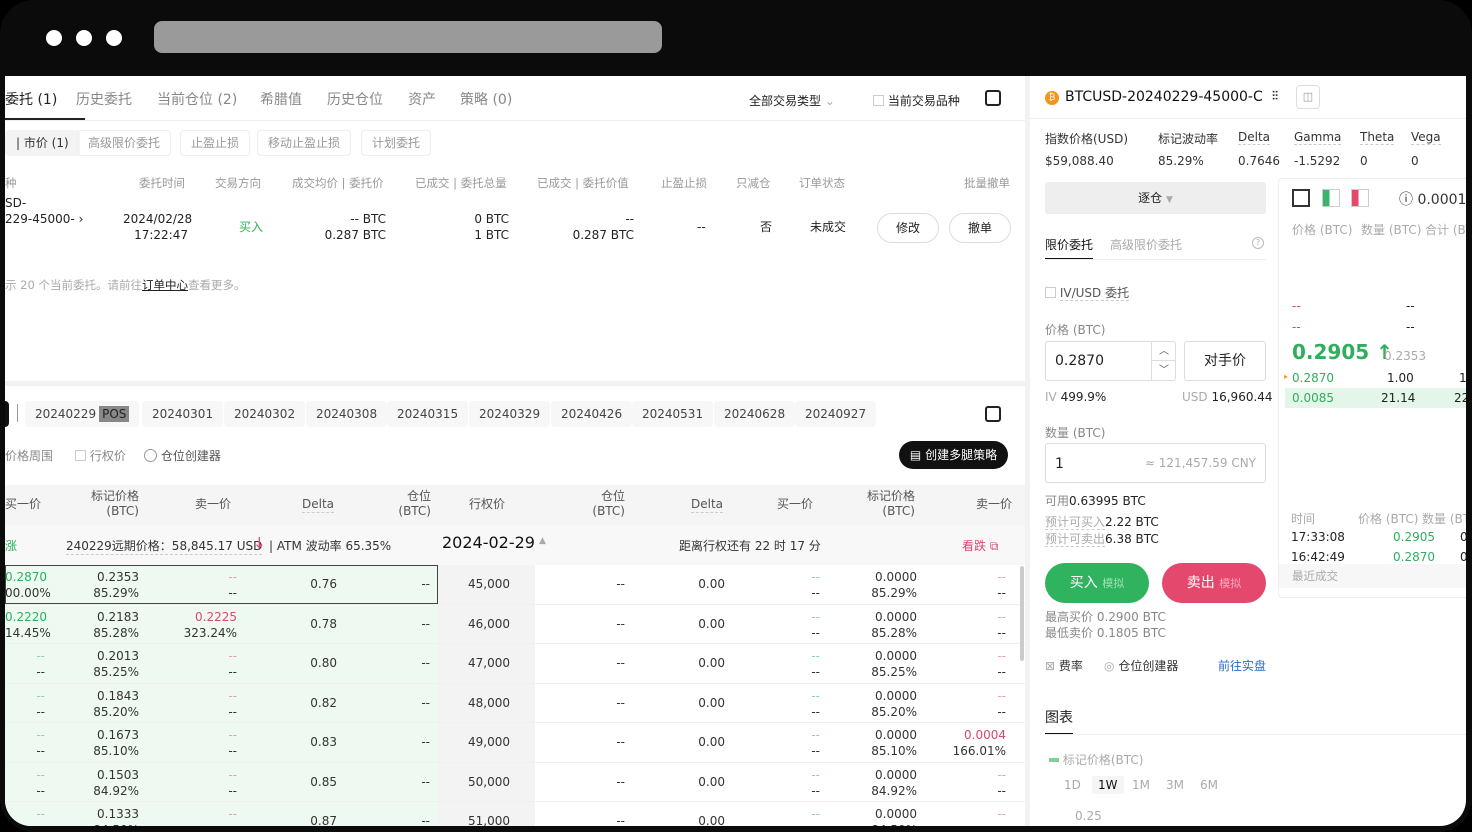 The width and height of the screenshot is (1472, 832). What do you see at coordinates (1110, 361) in the screenshot?
I see `price-input: 0.2870 ︿ ﹀` at bounding box center [1110, 361].